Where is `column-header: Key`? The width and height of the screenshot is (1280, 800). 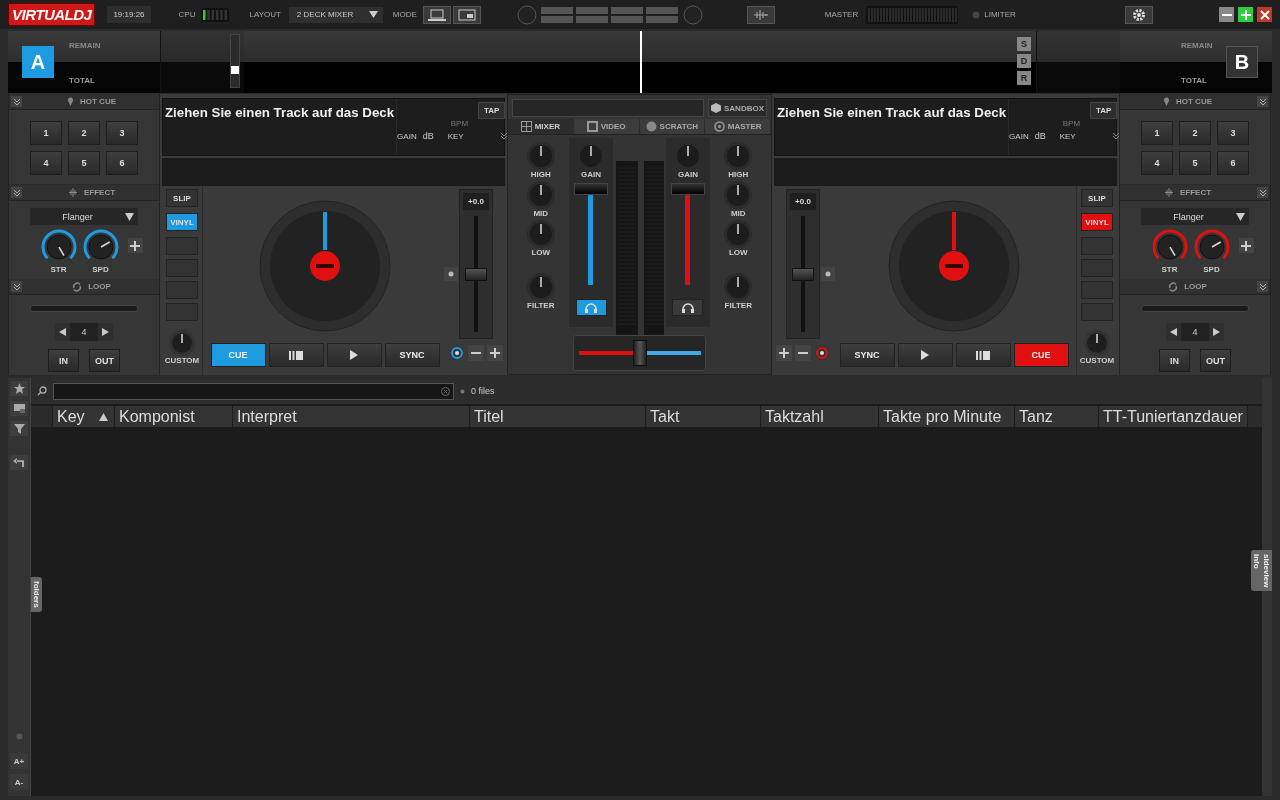 column-header: Key is located at coordinates (84, 416).